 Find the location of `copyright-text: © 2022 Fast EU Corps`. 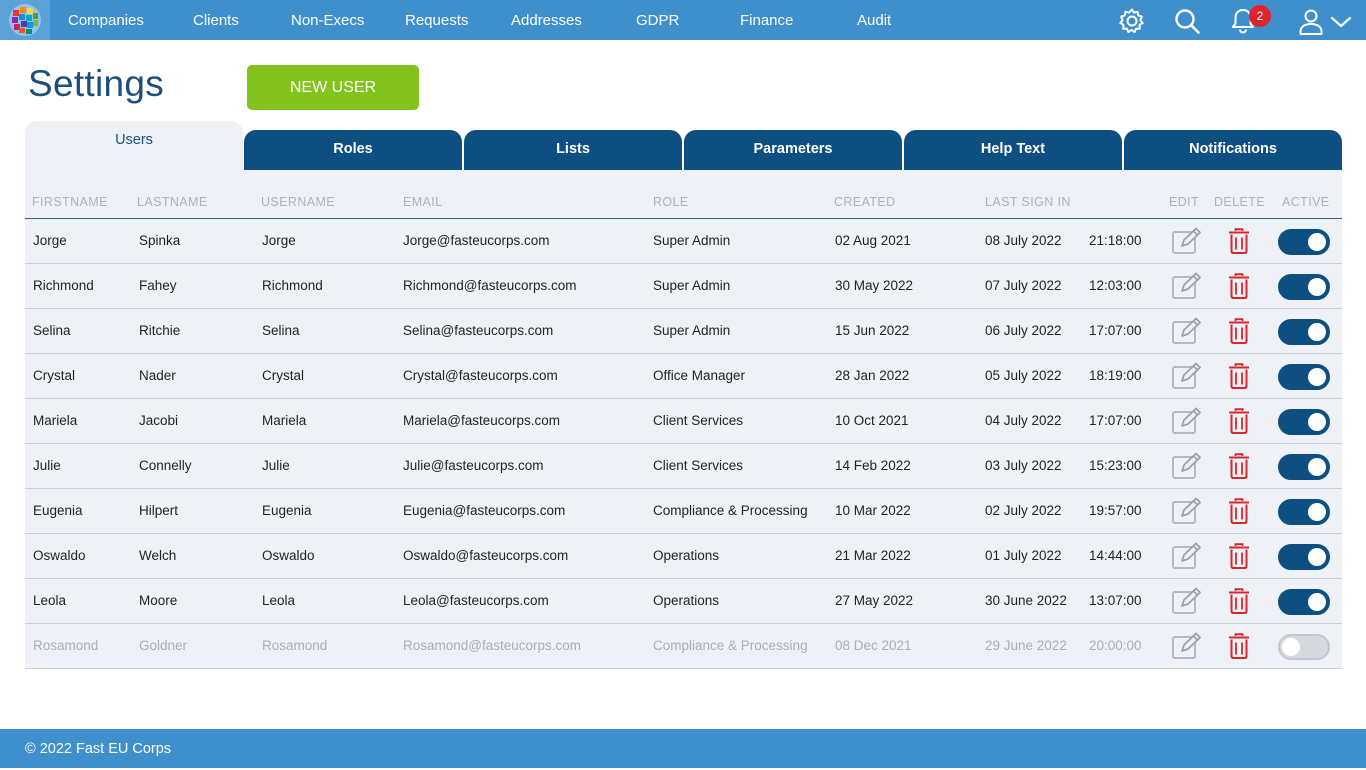

copyright-text: © 2022 Fast EU Corps is located at coordinates (98, 749).